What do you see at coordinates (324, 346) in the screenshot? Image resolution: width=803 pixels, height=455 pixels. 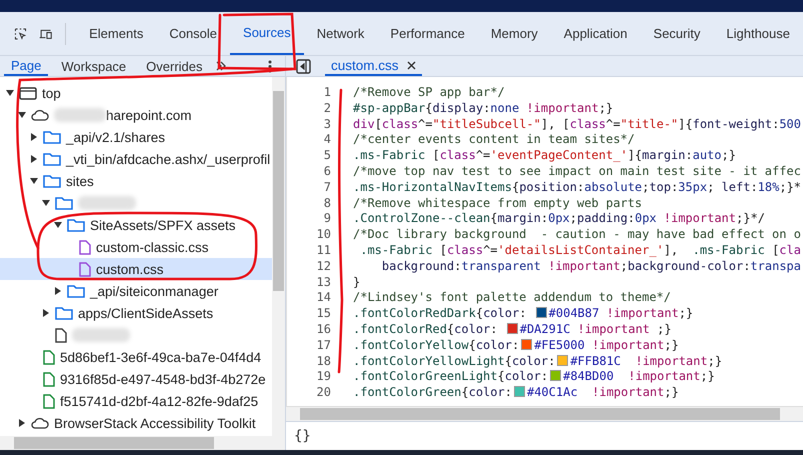 I see `line-number: 17` at bounding box center [324, 346].